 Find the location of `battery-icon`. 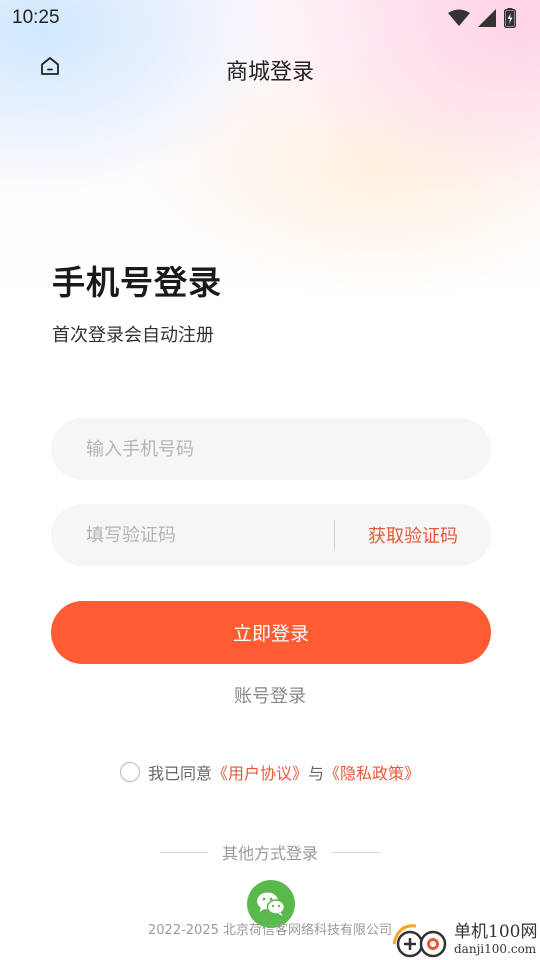

battery-icon is located at coordinates (510, 18).